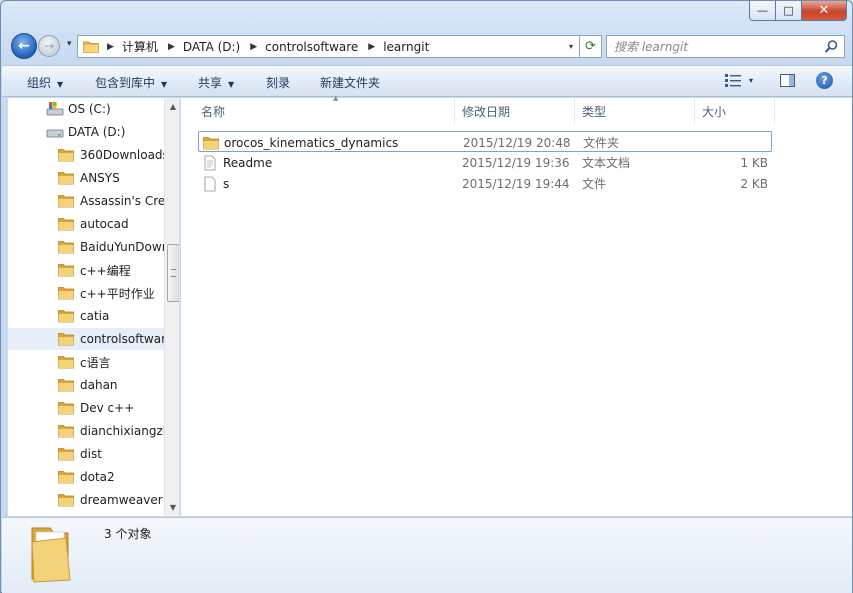 The width and height of the screenshot is (853, 593). What do you see at coordinates (86, 224) in the screenshot?
I see `tree-item-folder: autocad` at bounding box center [86, 224].